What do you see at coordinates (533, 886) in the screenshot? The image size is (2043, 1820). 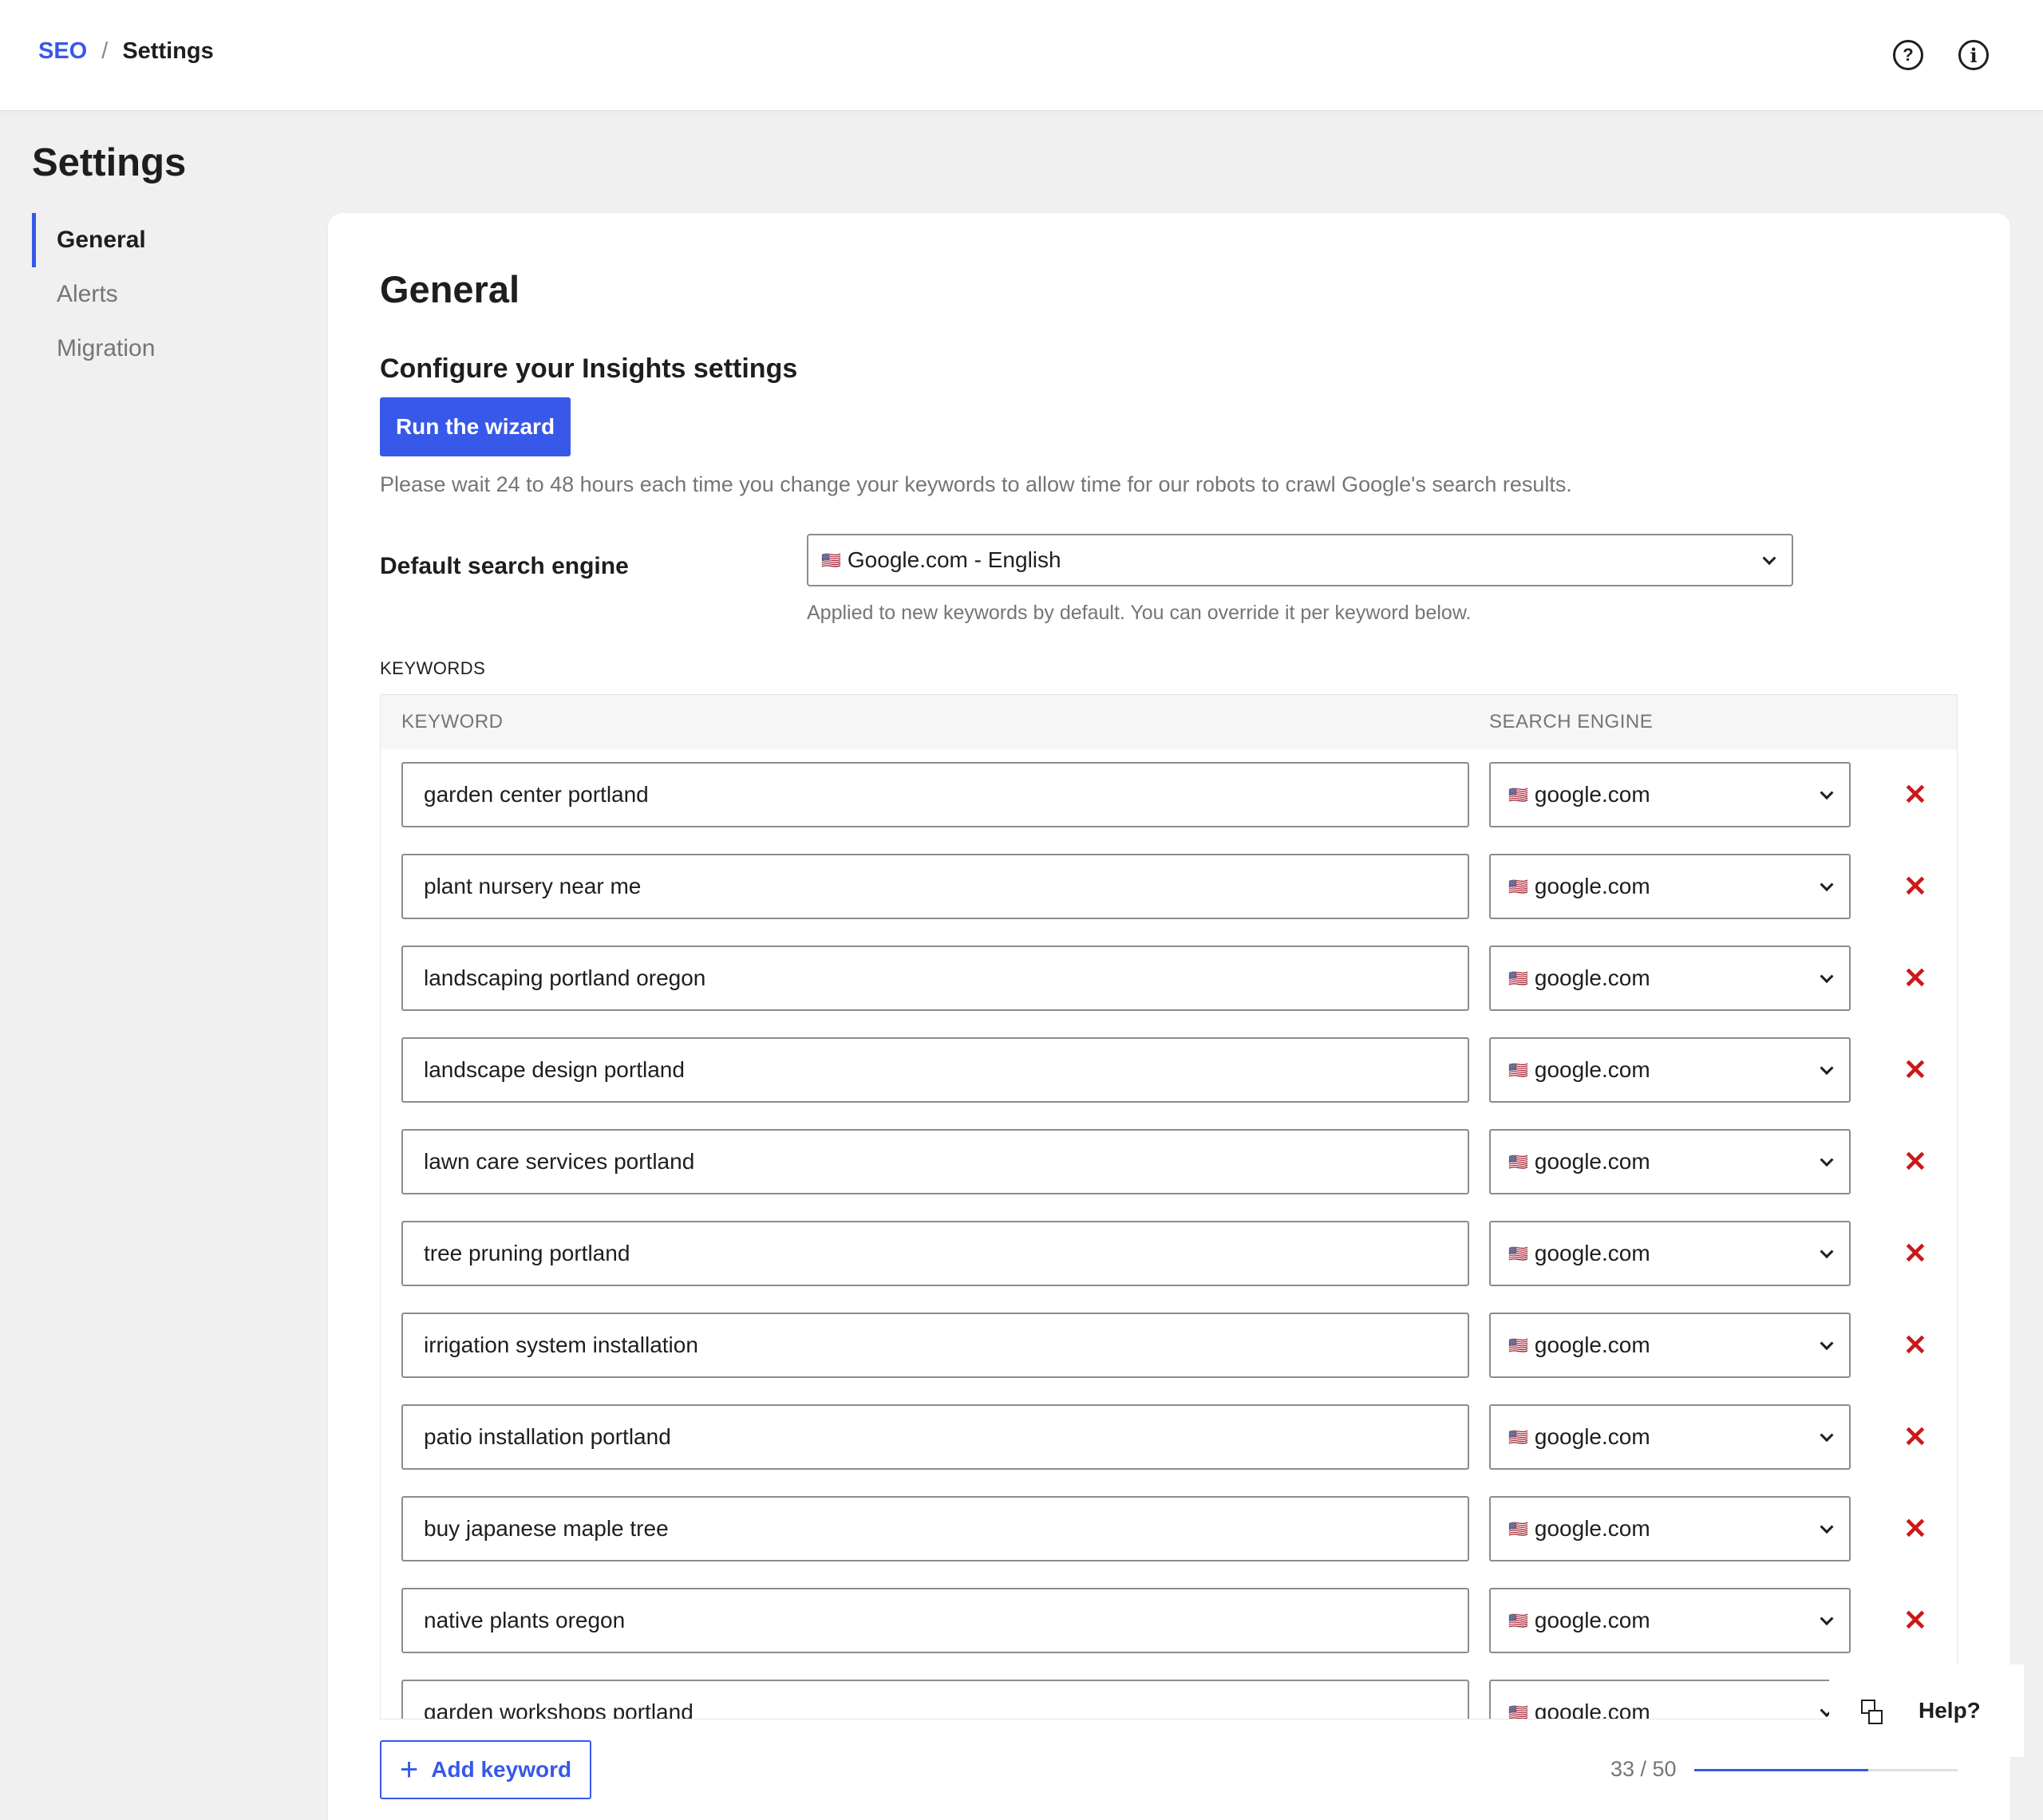 I see `keyword-input-value: plant nursery near me` at bounding box center [533, 886].